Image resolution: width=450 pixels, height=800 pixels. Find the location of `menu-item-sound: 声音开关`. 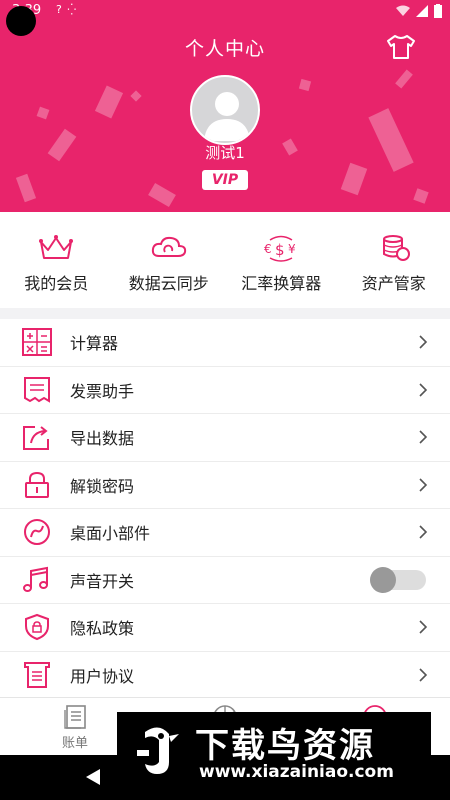

menu-item-sound: 声音开关 is located at coordinates (225, 580).